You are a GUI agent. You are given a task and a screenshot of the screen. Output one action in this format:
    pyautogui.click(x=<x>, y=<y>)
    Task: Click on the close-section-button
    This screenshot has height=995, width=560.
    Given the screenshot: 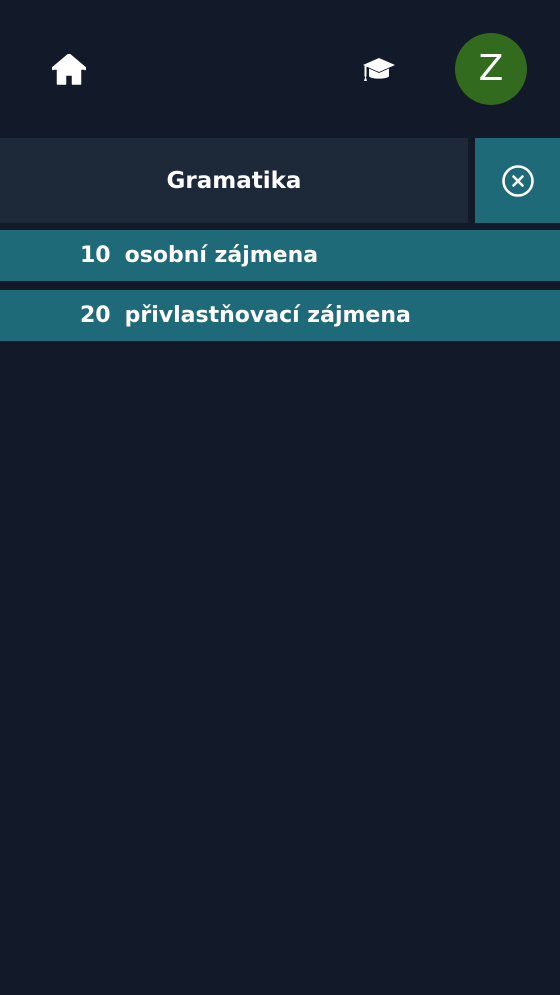 What is the action you would take?
    pyautogui.click(x=517, y=180)
    